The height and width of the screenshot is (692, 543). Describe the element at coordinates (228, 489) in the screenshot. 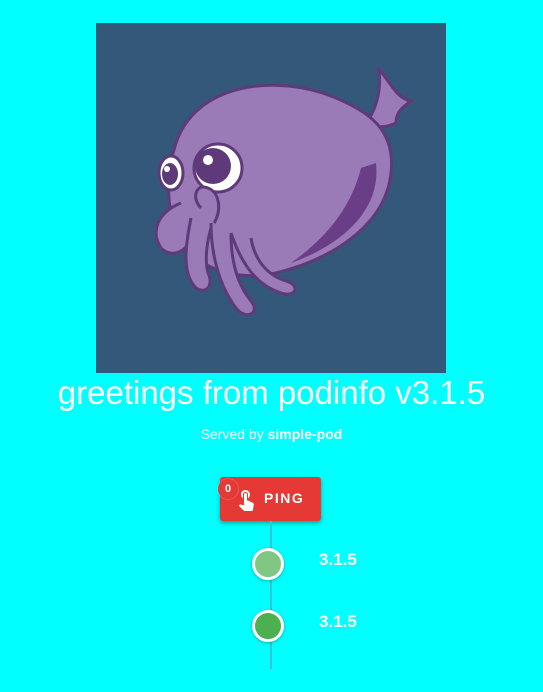

I see `ping-count-badge: 0` at that location.